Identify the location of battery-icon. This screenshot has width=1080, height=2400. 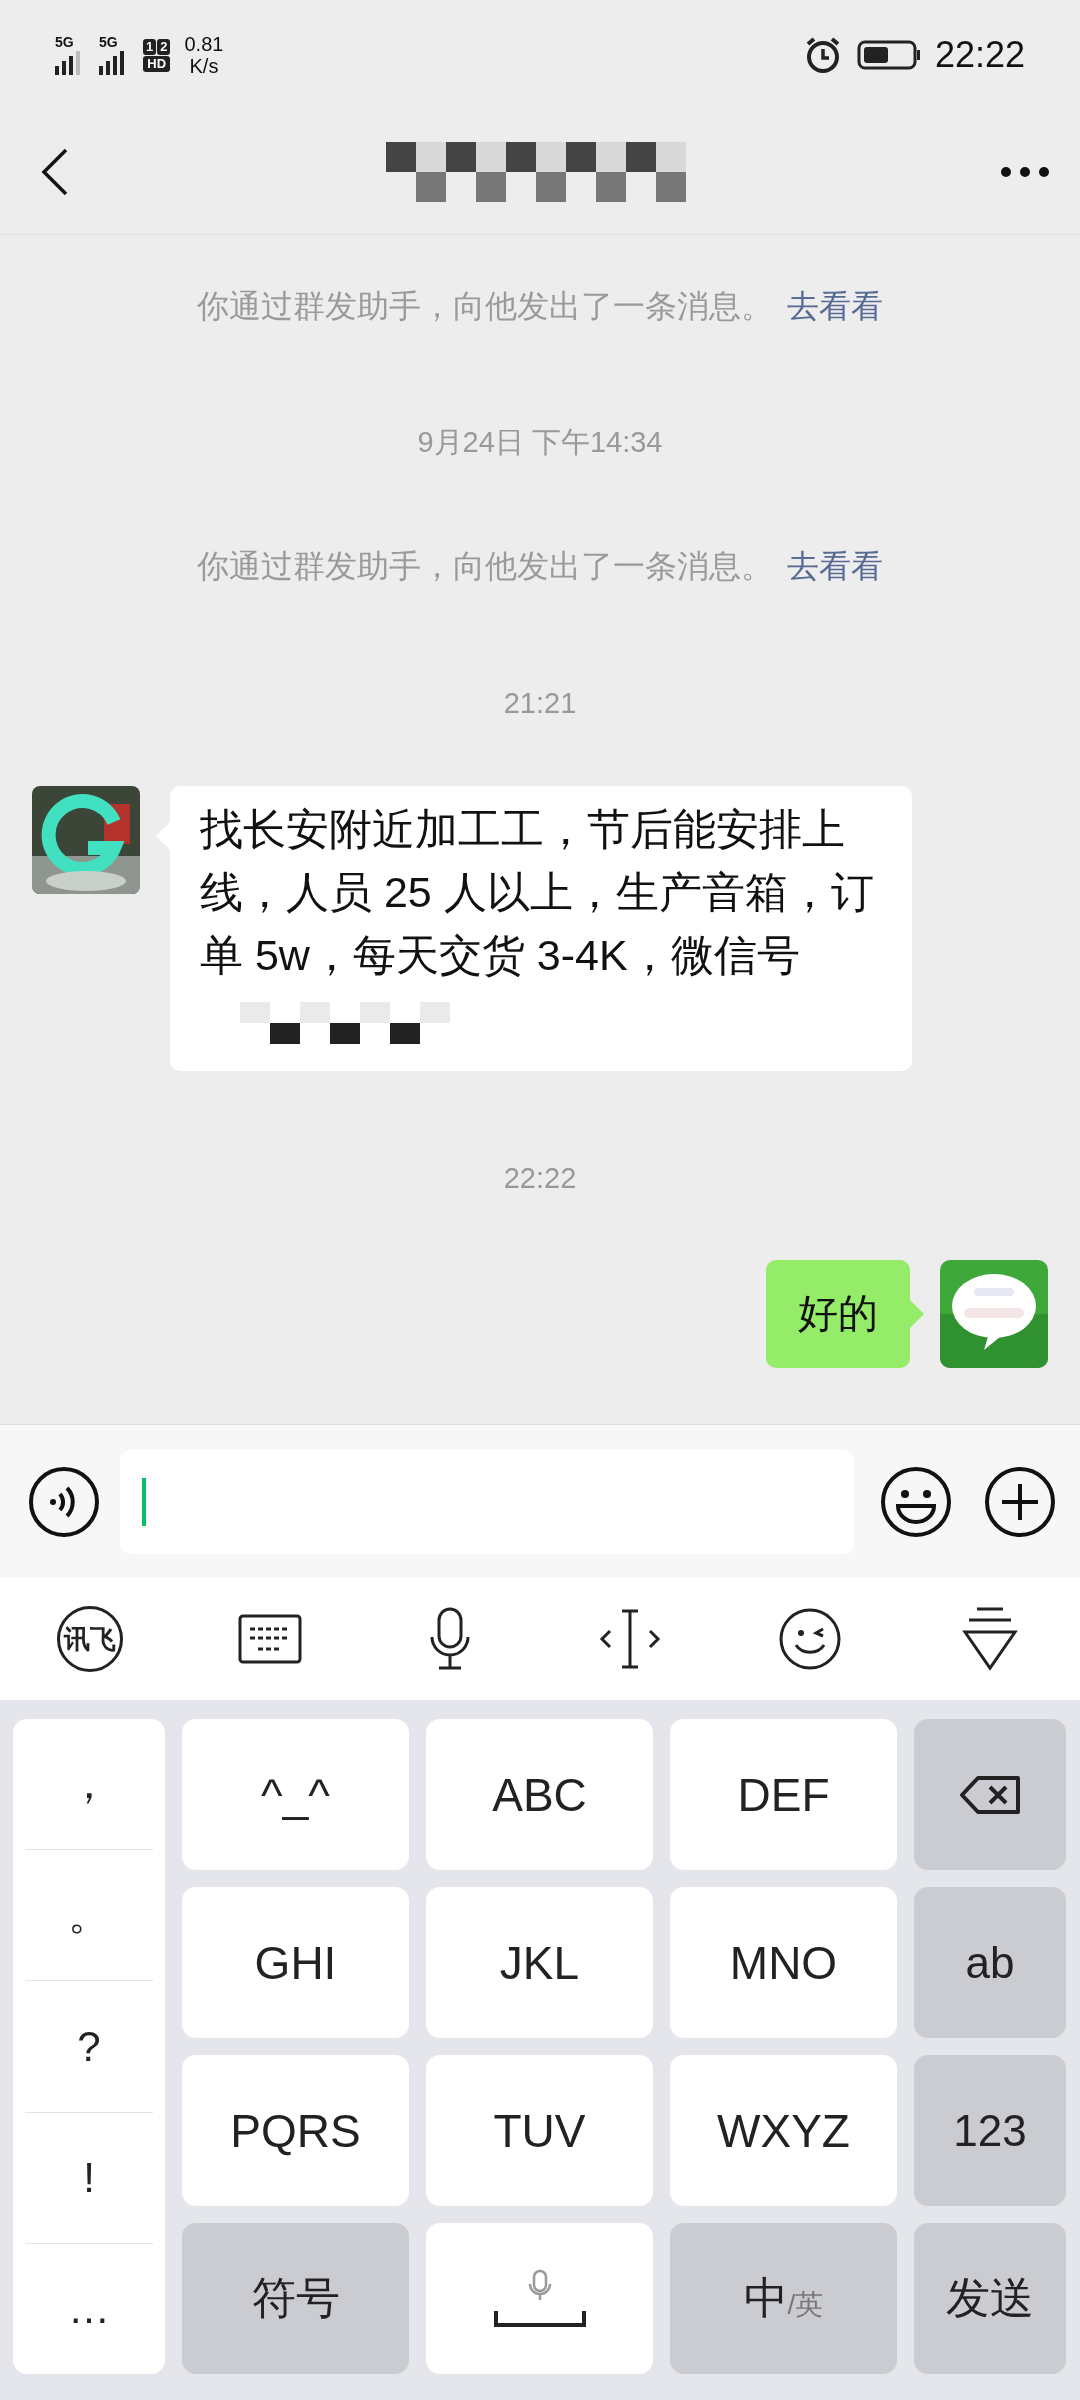
(888, 55).